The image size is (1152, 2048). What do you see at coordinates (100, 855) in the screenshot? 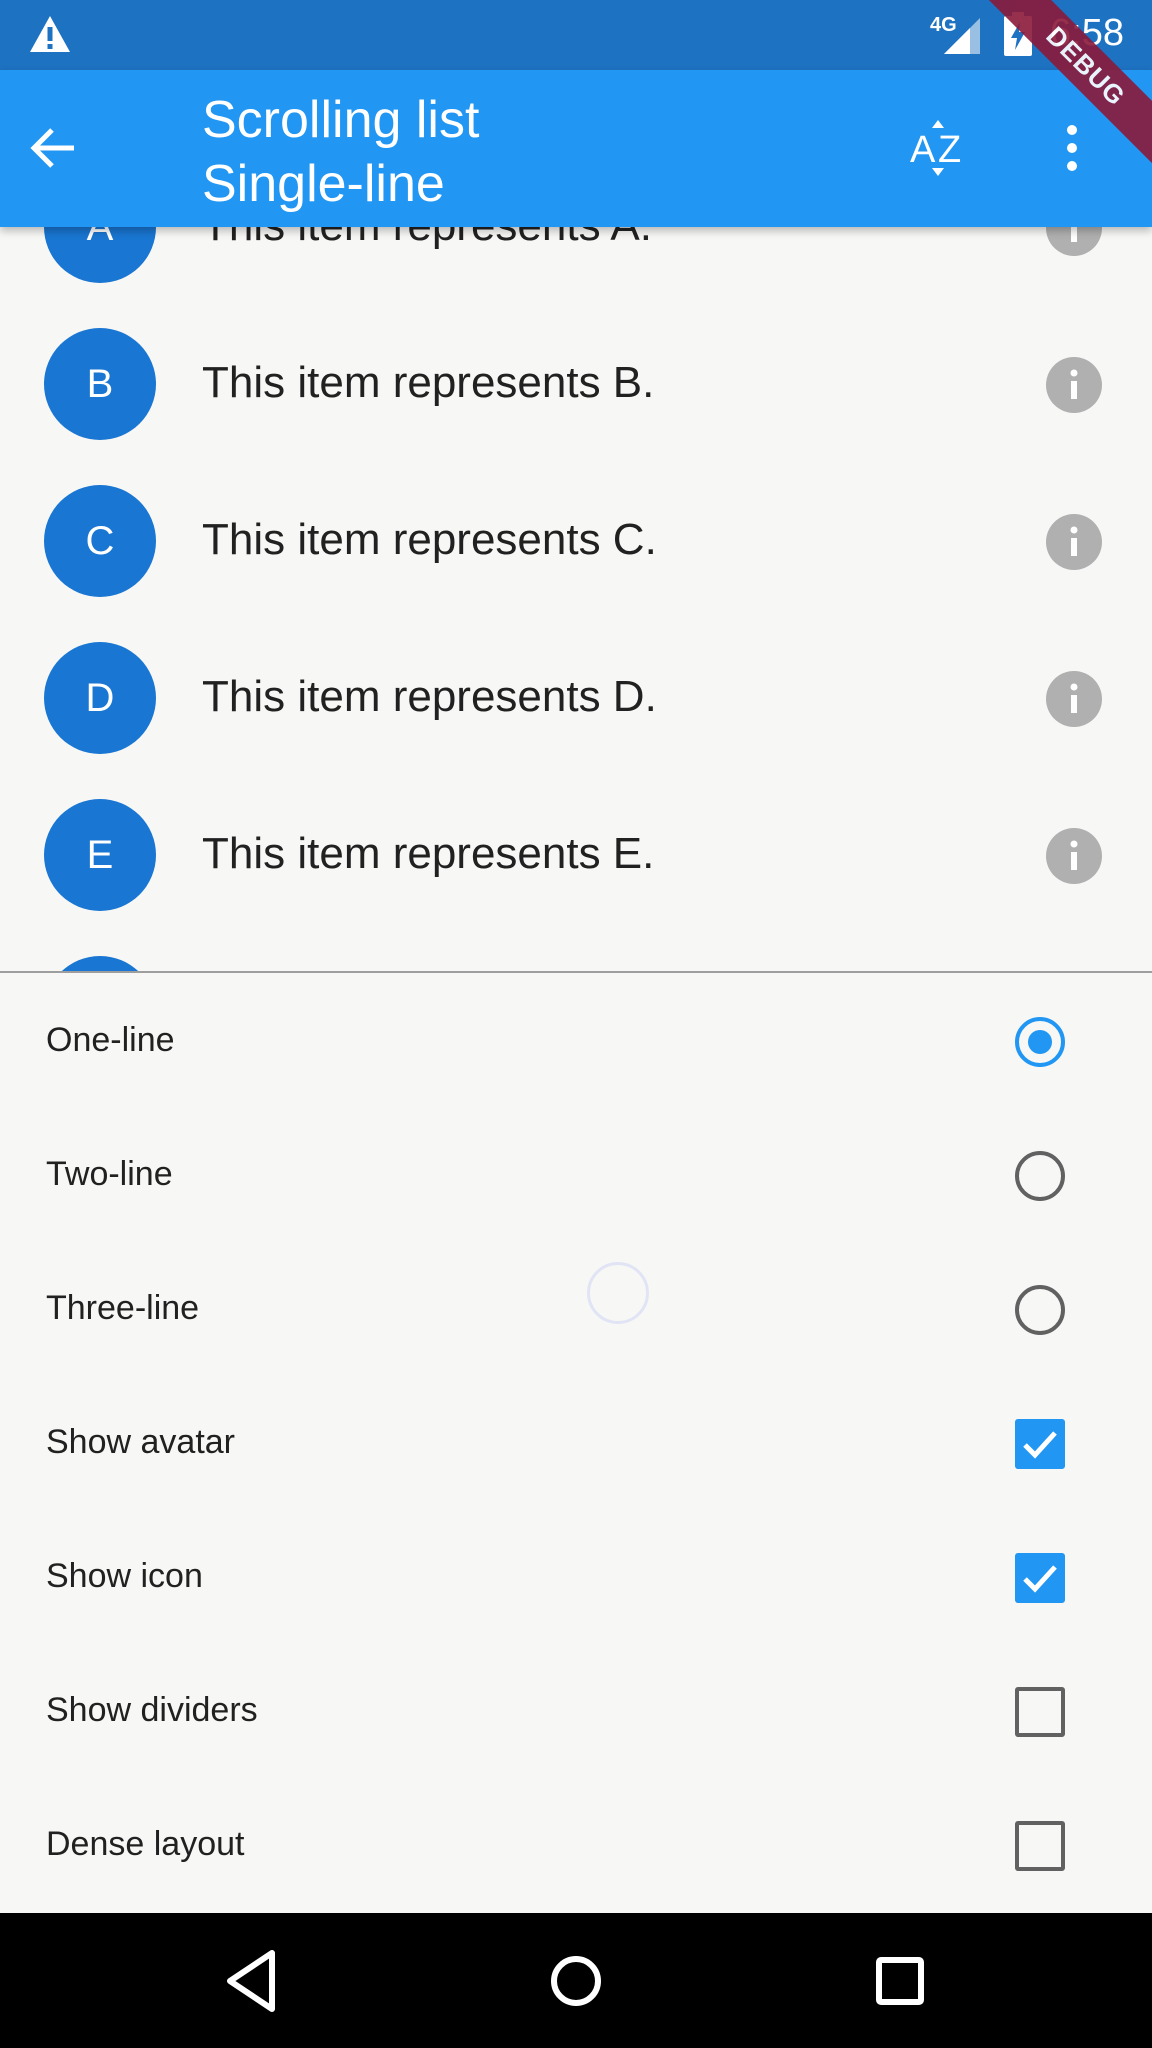
I see `avatar: E` at bounding box center [100, 855].